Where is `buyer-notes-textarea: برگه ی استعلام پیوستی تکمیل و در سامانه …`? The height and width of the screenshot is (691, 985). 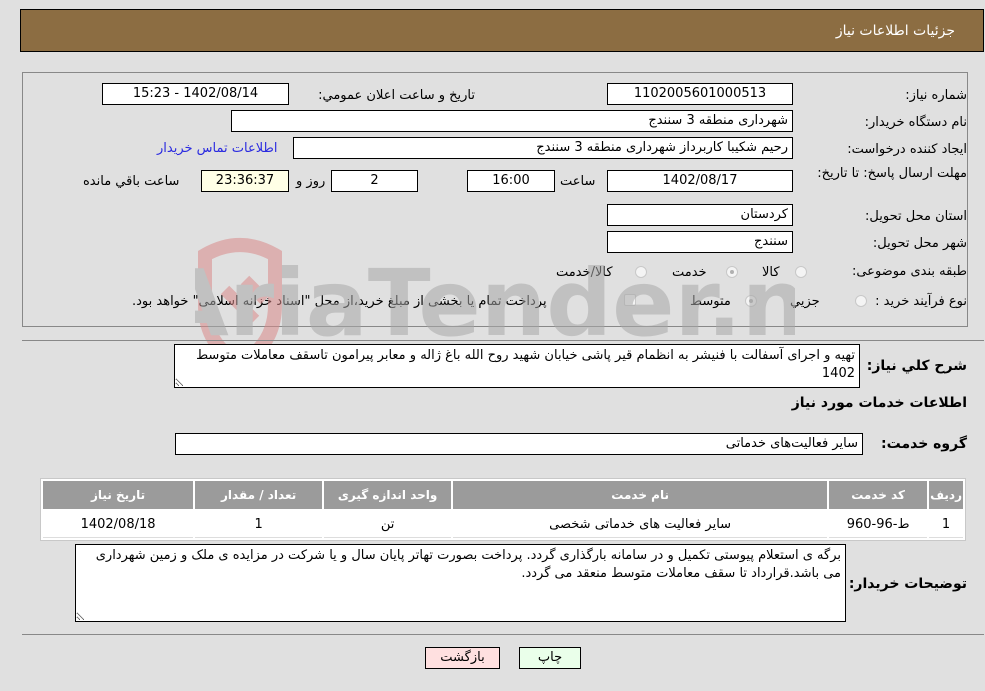
buyer-notes-textarea: برگه ی استعلام پیوستی تکمیل و در سامانه … is located at coordinates (460, 583).